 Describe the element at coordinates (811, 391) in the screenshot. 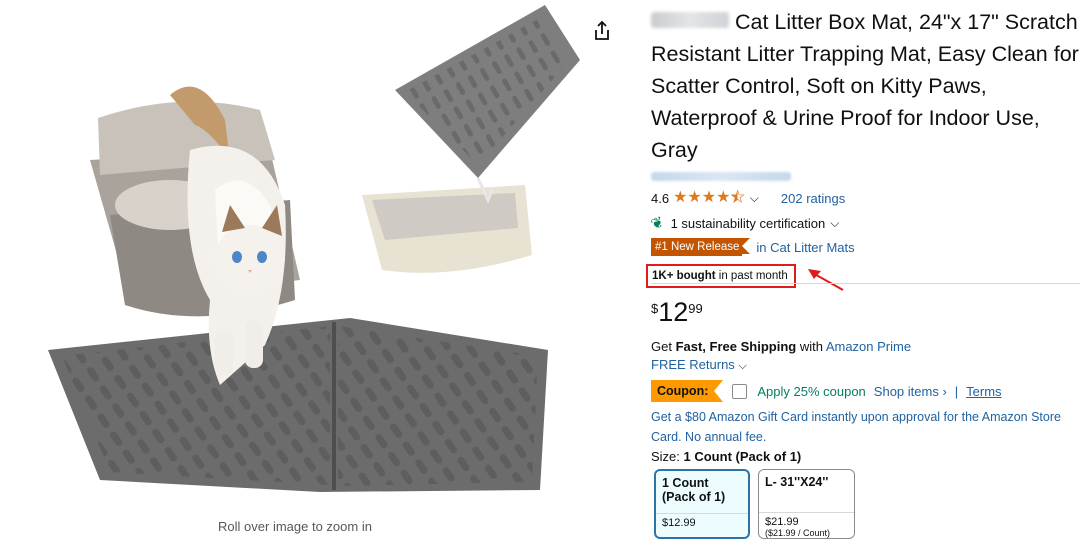

I see `apply-coupon-label: Apply 25% coupon` at that location.